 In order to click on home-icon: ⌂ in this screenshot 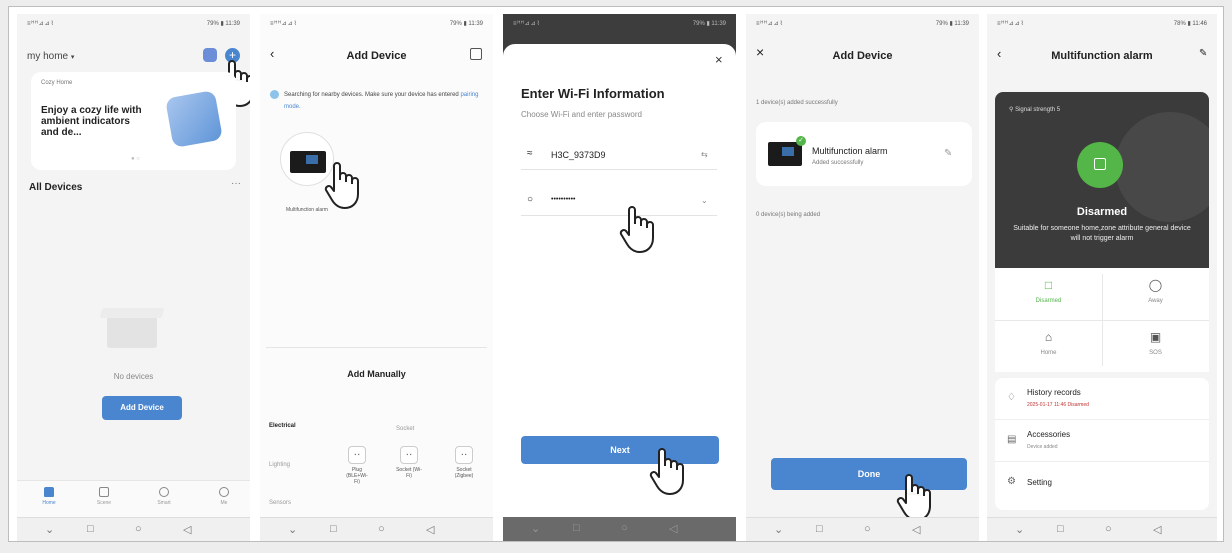, I will do `click(1048, 337)`.